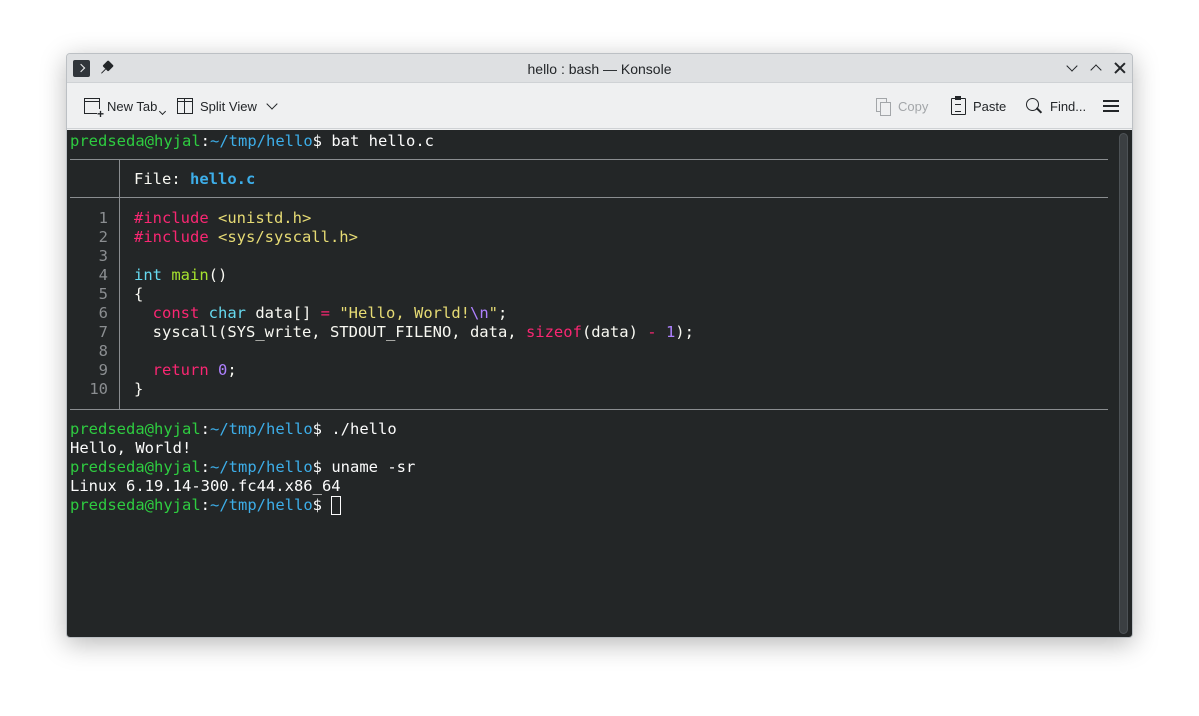 This screenshot has width=1199, height=716. What do you see at coordinates (103, 351) in the screenshot?
I see `line-number: 8` at bounding box center [103, 351].